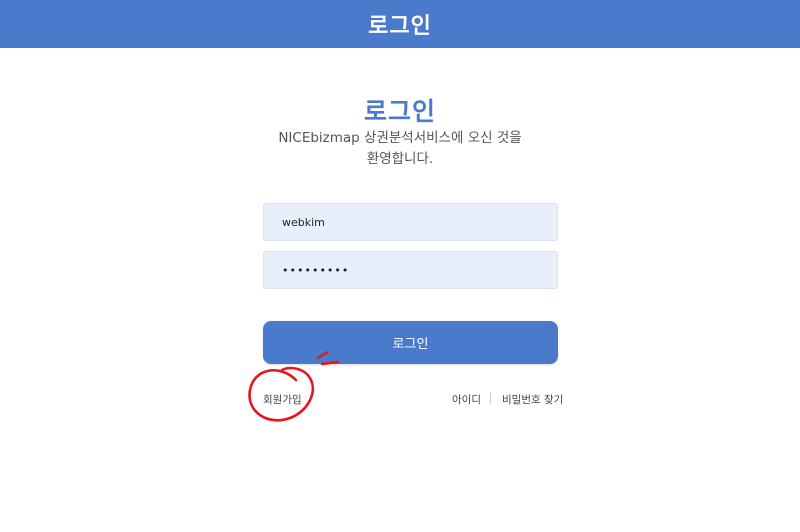  I want to click on top-header-bar: 로그인, so click(400, 24).